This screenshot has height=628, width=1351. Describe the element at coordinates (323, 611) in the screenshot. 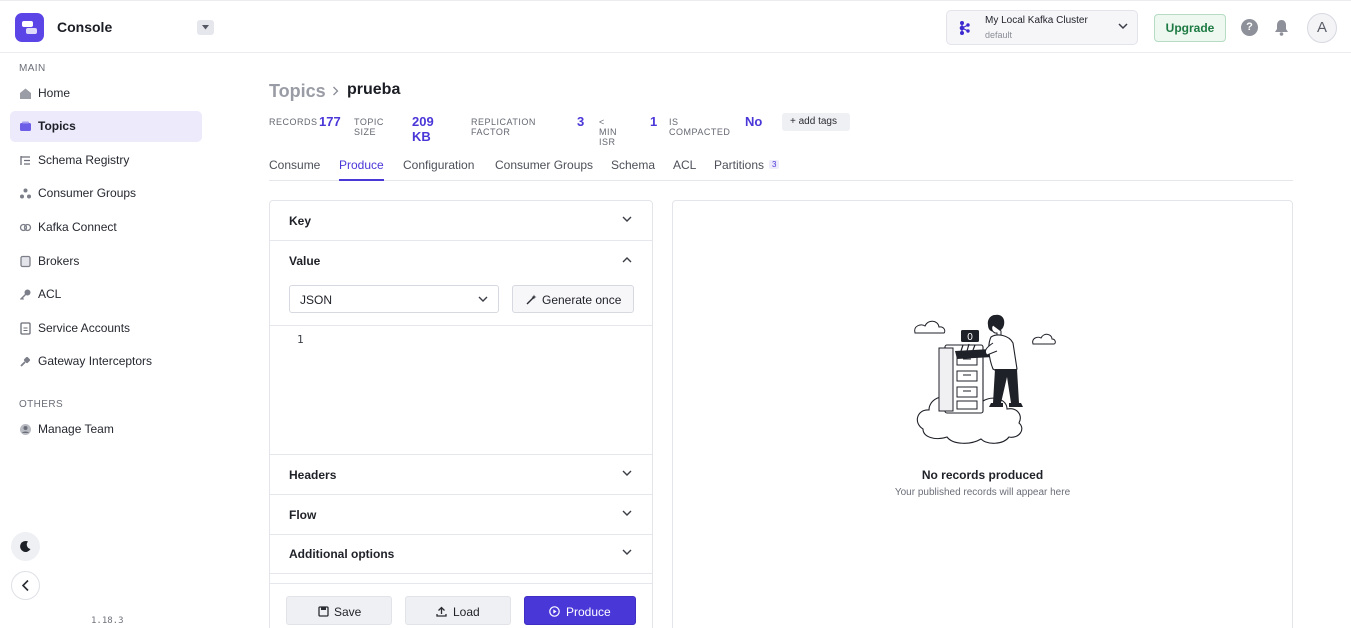

I see `save-icon` at that location.